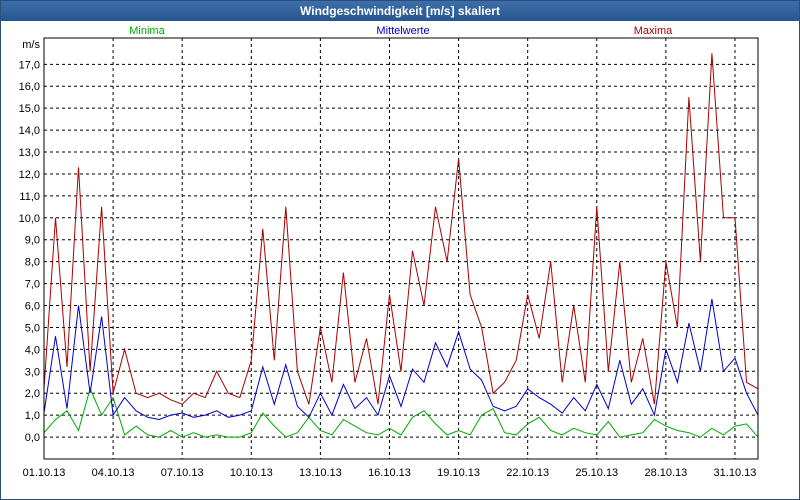 The image size is (800, 500). I want to click on y-tick-label: 11,0, so click(29, 197).